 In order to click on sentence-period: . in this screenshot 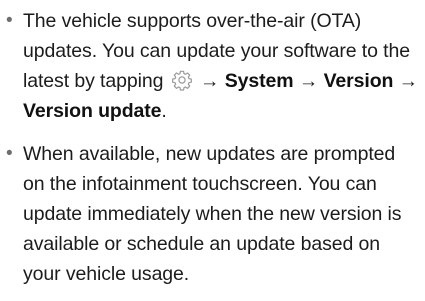, I will do `click(164, 111)`.